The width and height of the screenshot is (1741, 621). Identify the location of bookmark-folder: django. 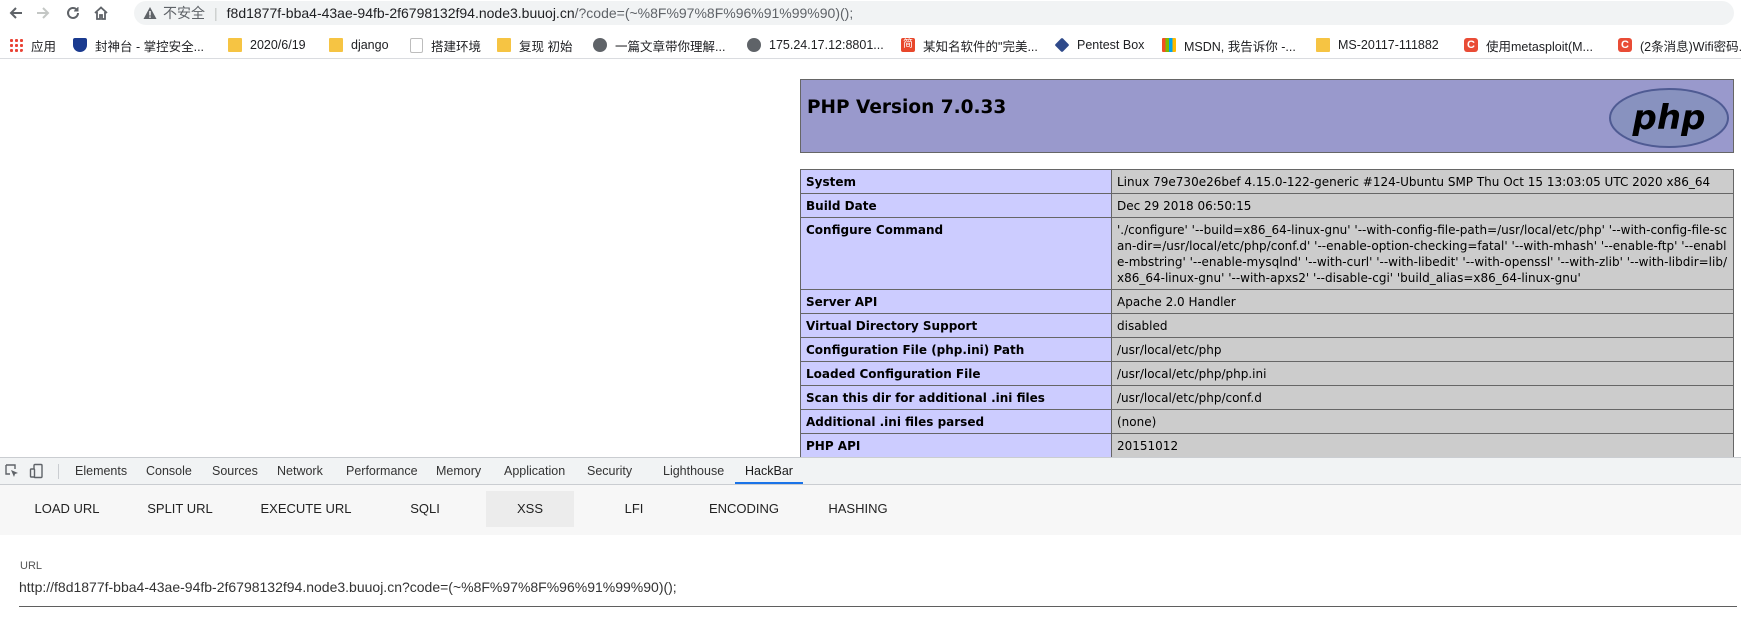
(359, 45).